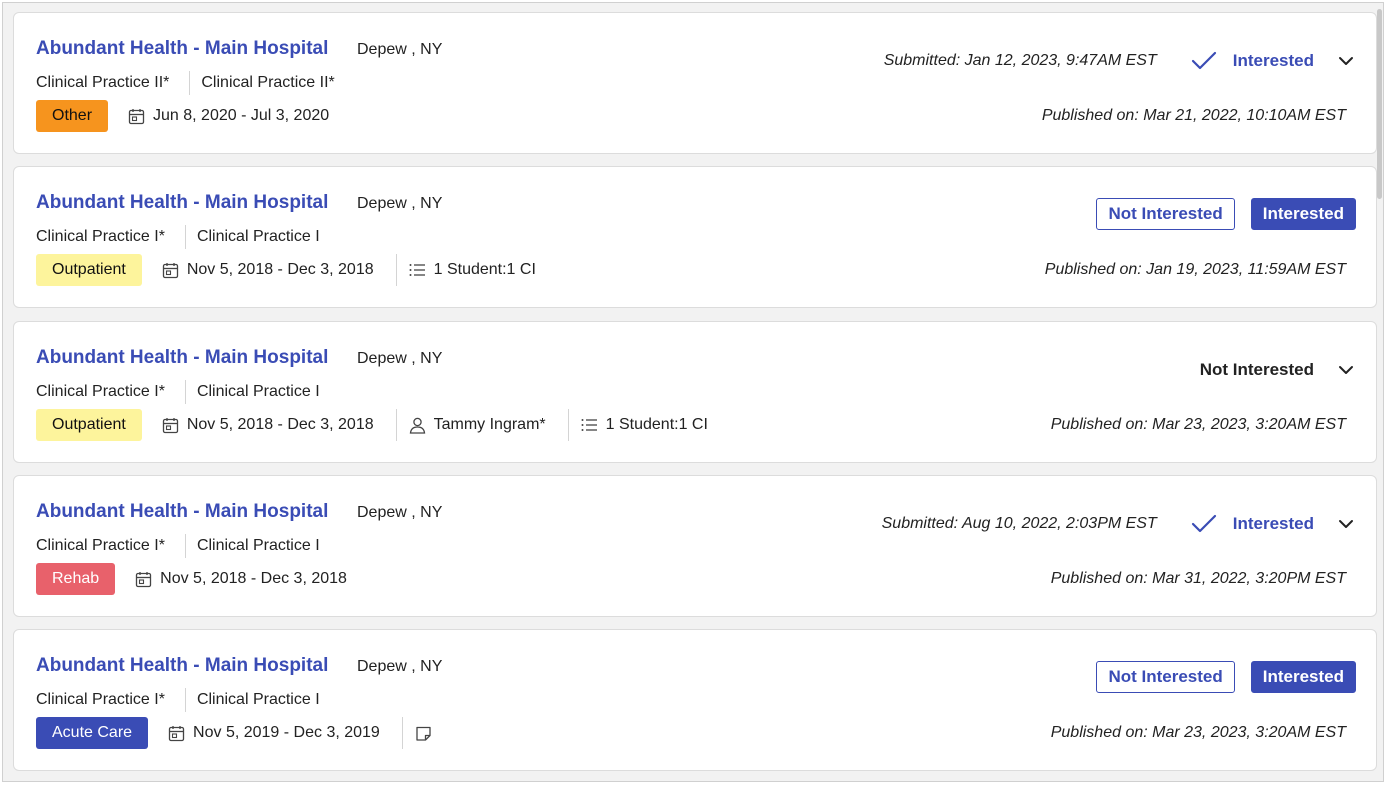  What do you see at coordinates (489, 424) in the screenshot?
I see `instructor-name: Tammy Ingram*` at bounding box center [489, 424].